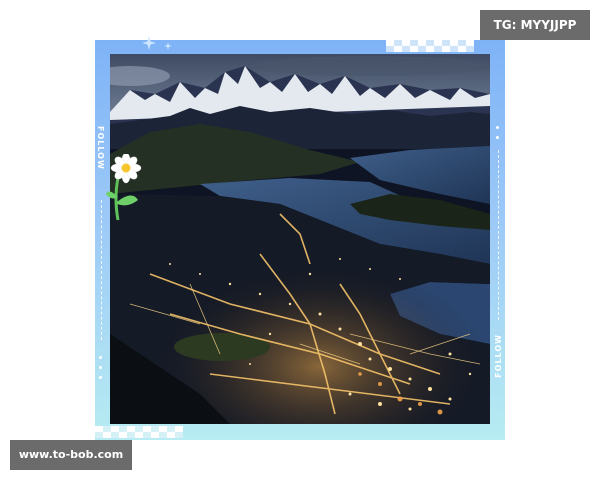 The height and width of the screenshot is (480, 600). I want to click on telegram-watermark: TG: MYYJJPP, so click(535, 25).